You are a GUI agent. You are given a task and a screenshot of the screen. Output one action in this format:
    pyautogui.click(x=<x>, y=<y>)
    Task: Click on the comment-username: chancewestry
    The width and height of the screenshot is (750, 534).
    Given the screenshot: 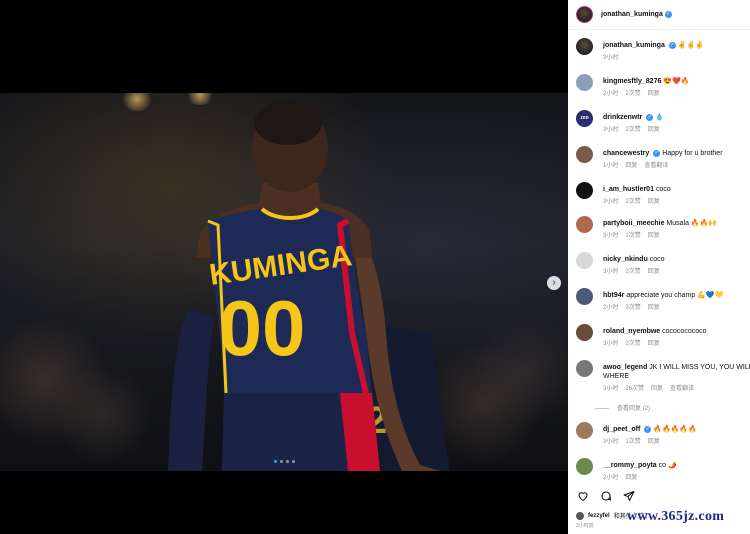 What is the action you would take?
    pyautogui.click(x=626, y=153)
    